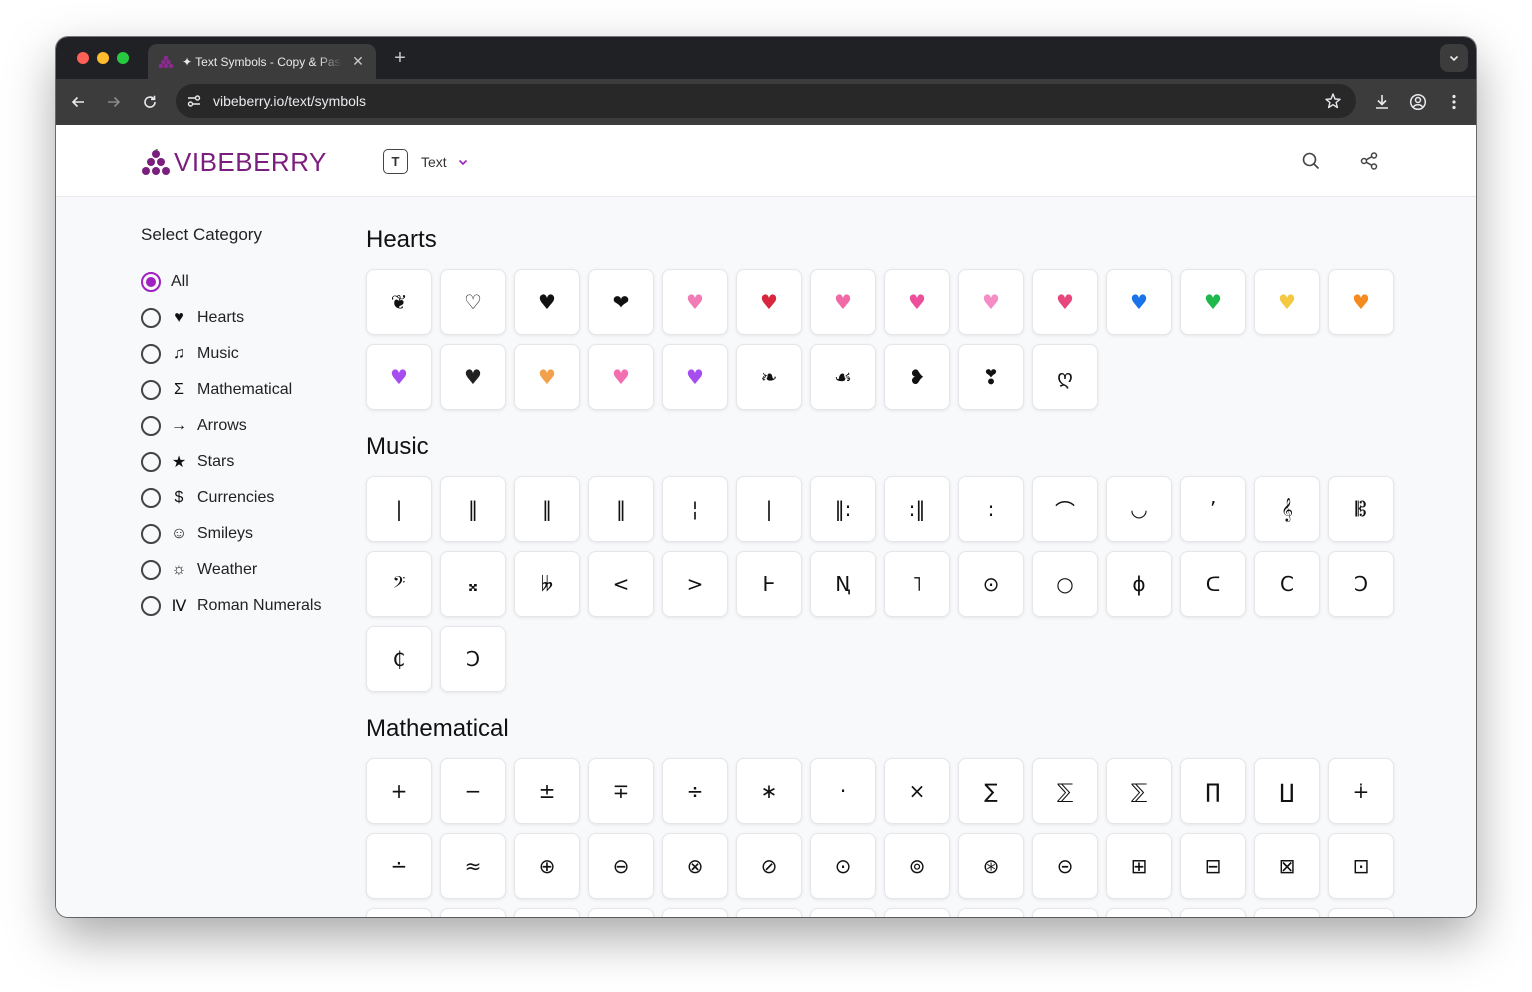 The height and width of the screenshot is (992, 1532). Describe the element at coordinates (843, 584) in the screenshot. I see `symbol-button: Ꞑ` at that location.